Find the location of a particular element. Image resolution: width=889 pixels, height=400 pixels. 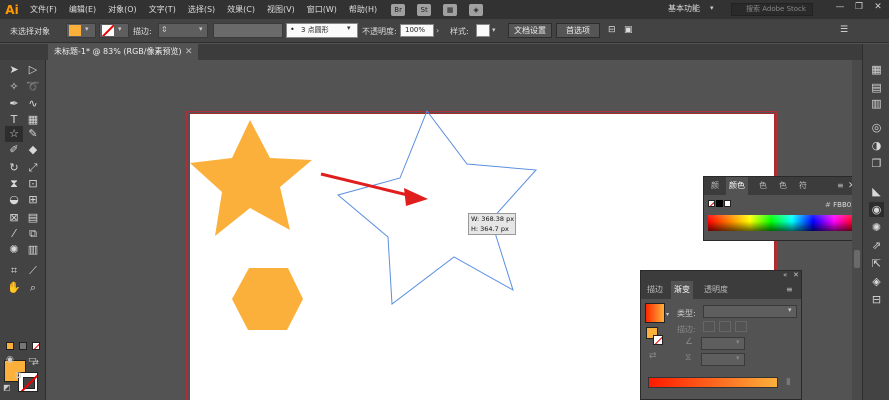

gradient-icon: ◣ is located at coordinates (876, 191).